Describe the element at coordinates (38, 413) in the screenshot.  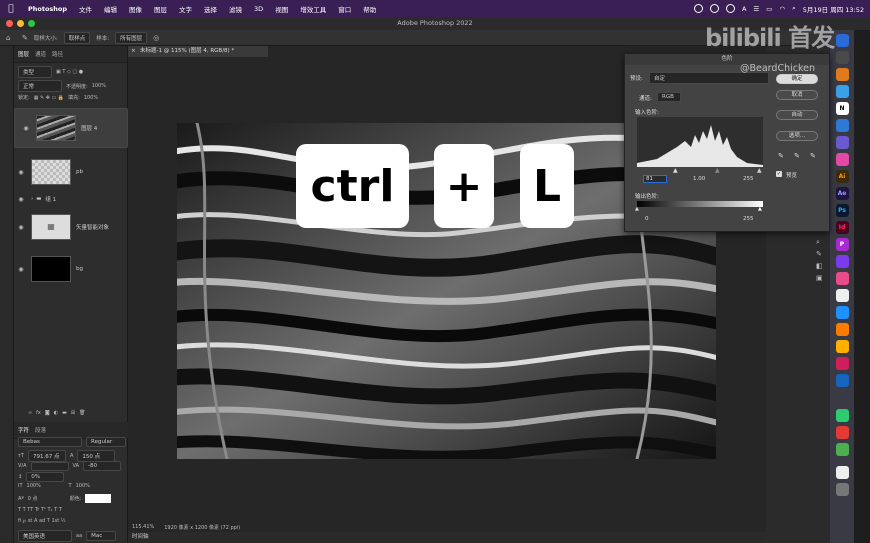
I see `fx-icon: fx` at that location.